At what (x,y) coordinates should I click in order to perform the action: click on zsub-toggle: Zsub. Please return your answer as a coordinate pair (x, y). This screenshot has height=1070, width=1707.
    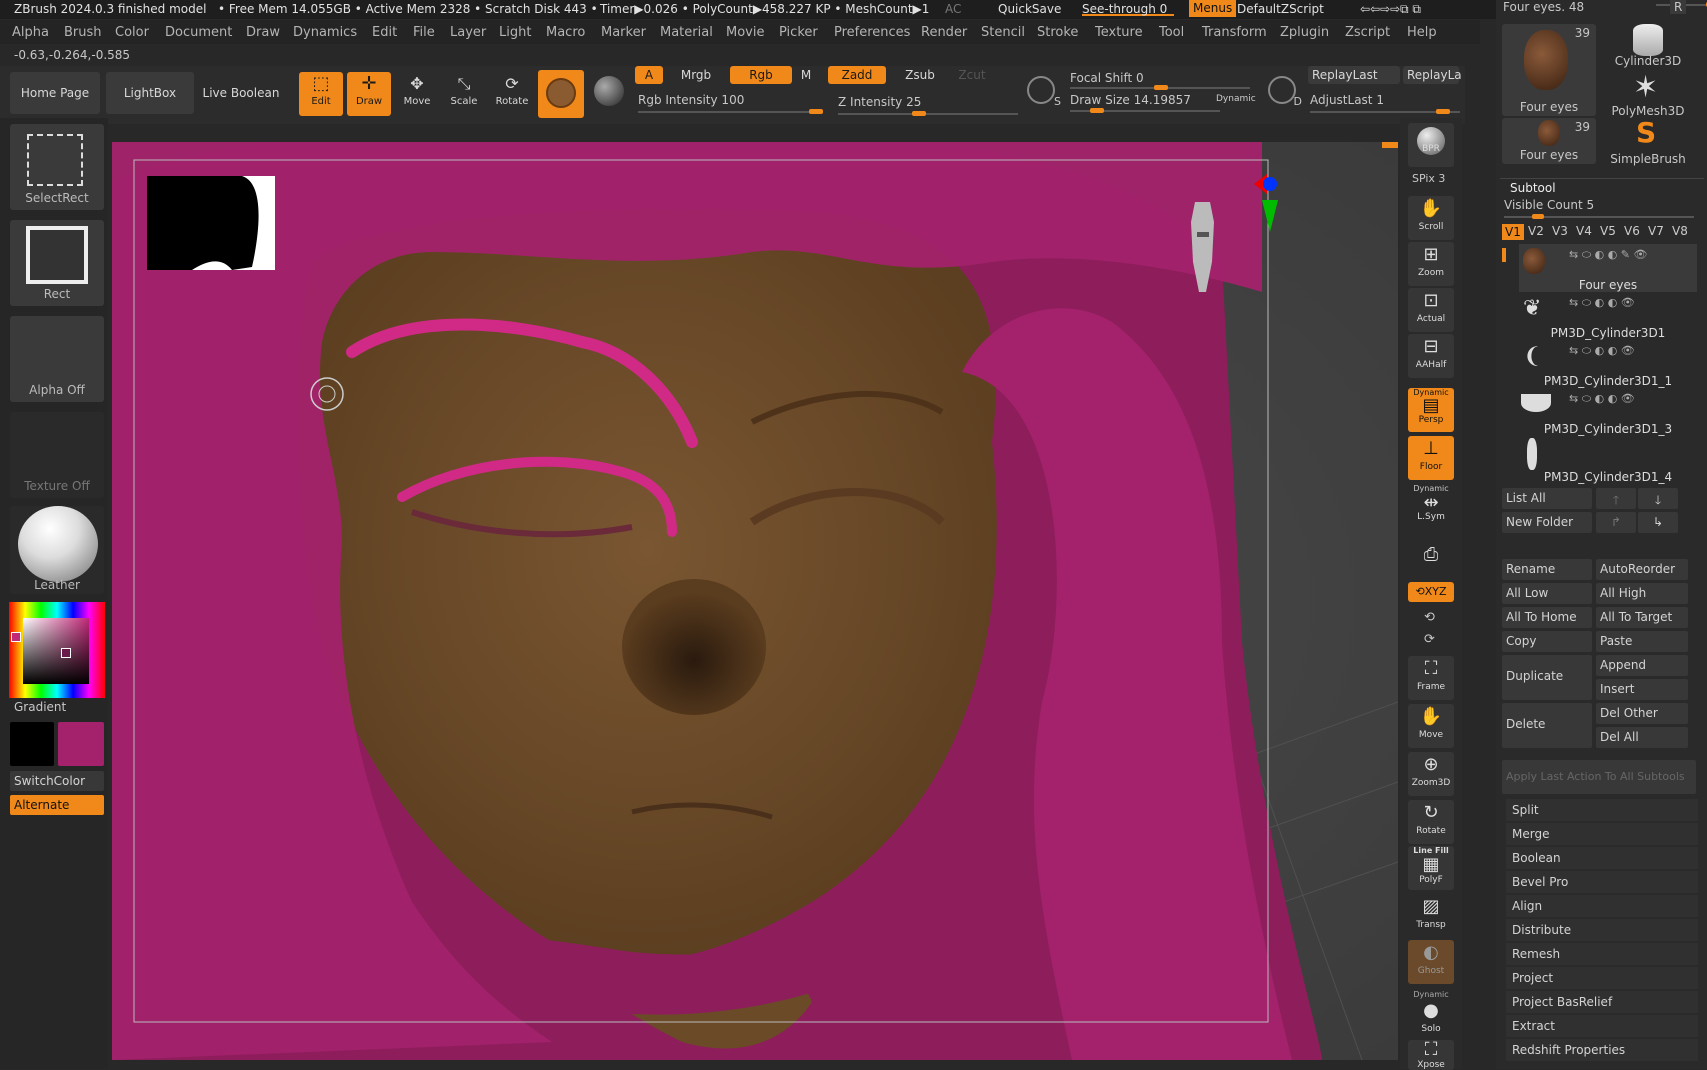
    Looking at the image, I should click on (920, 75).